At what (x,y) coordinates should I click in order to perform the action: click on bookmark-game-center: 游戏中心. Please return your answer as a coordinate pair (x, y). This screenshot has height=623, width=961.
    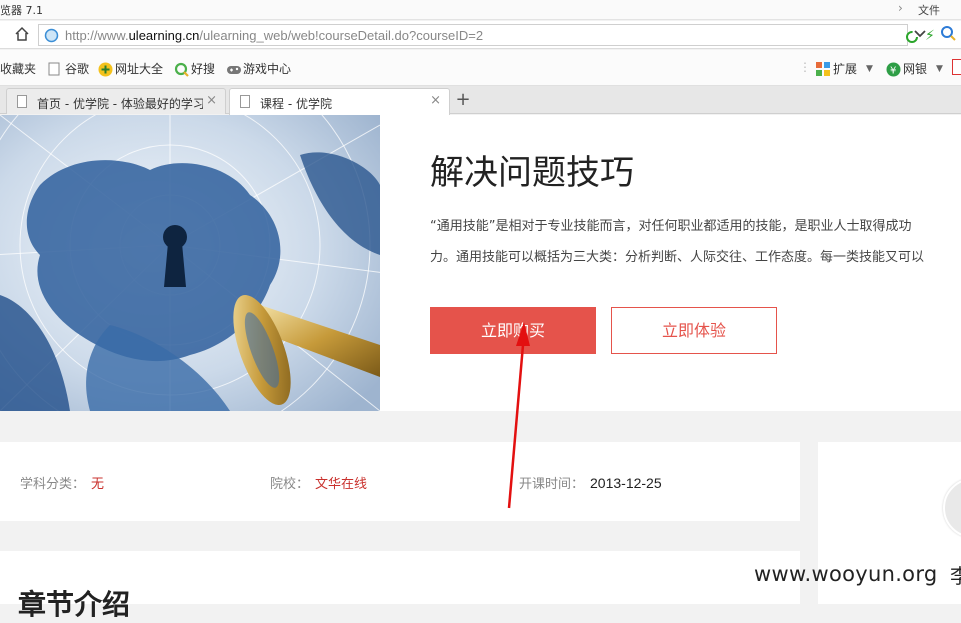
    Looking at the image, I should click on (258, 68).